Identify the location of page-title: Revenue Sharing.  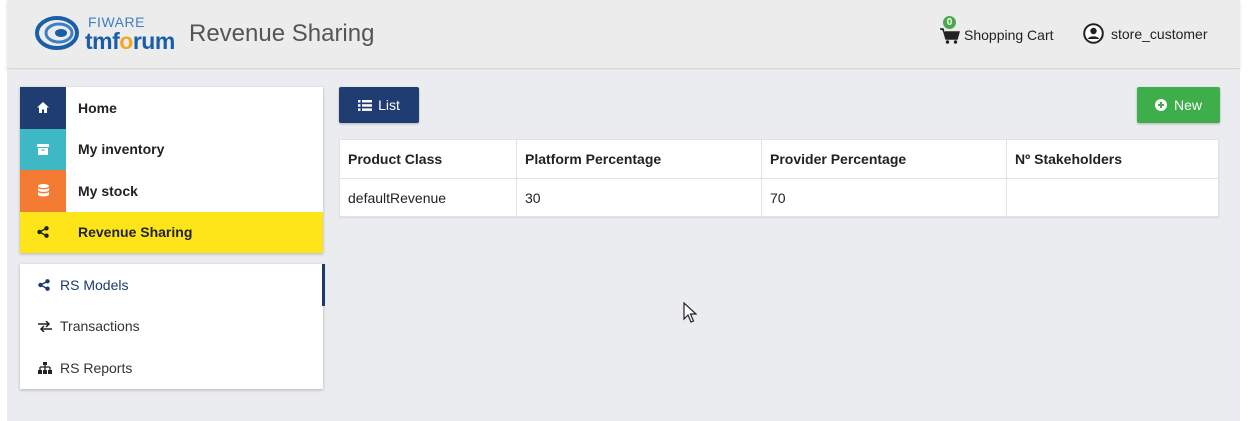
(282, 33).